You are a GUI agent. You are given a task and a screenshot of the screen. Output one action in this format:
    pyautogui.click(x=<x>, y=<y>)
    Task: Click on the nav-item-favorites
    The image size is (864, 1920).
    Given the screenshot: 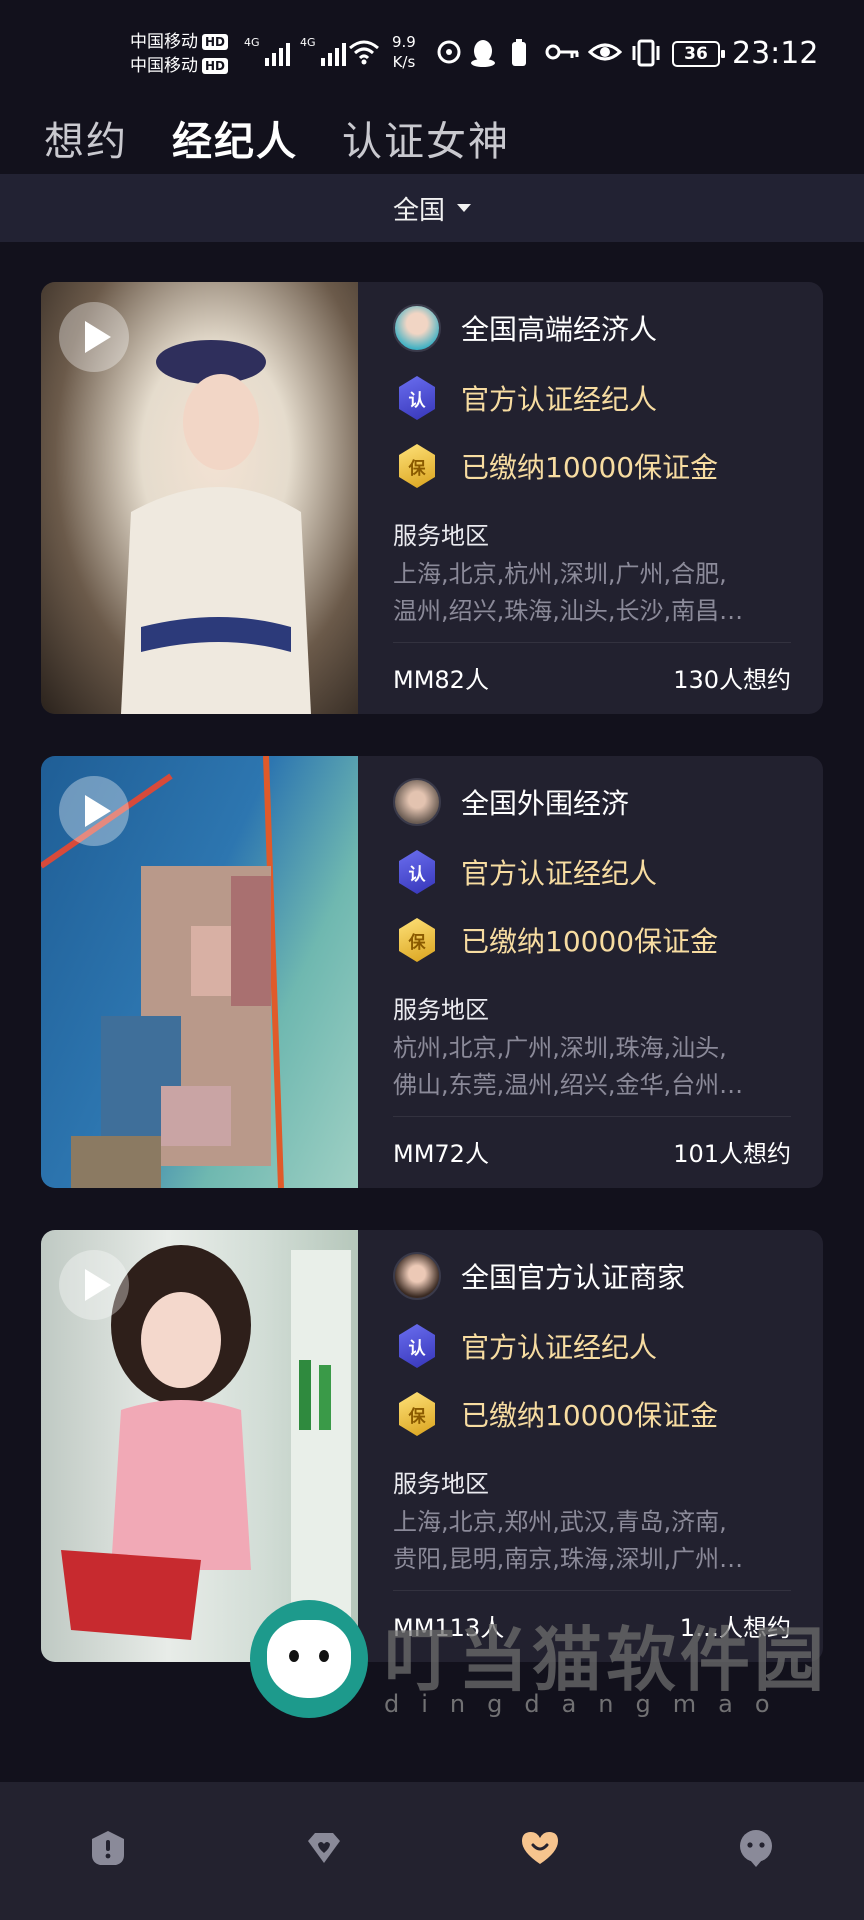 What is the action you would take?
    pyautogui.click(x=540, y=1848)
    